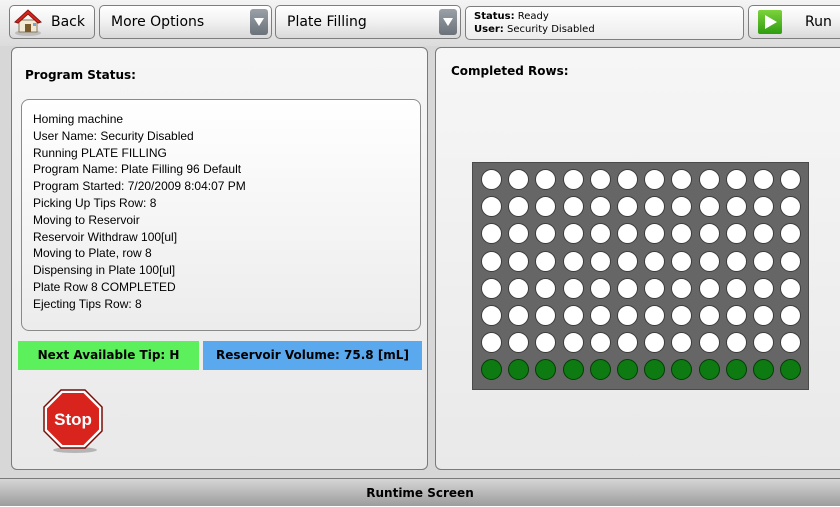 This screenshot has height=507, width=840. I want to click on status-value: Ready, so click(533, 16).